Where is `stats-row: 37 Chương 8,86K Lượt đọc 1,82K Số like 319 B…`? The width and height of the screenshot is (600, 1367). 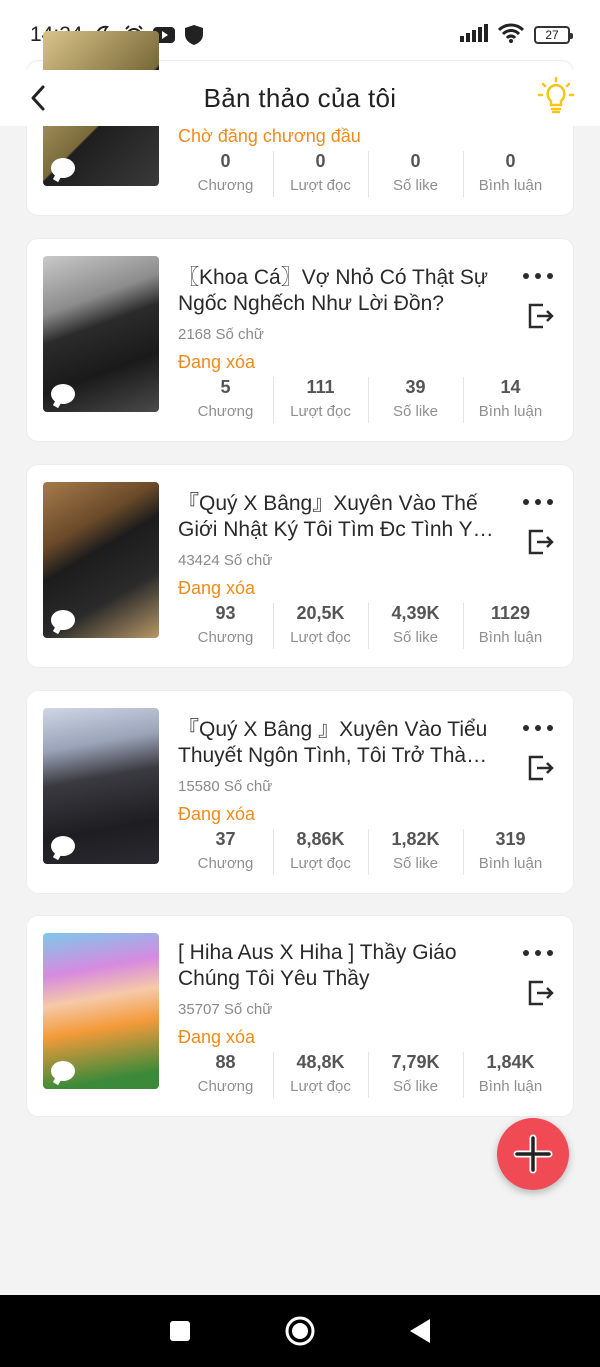
stats-row: 37 Chương 8,86K Lượt đọc 1,82K Số like 319 B… is located at coordinates (368, 851).